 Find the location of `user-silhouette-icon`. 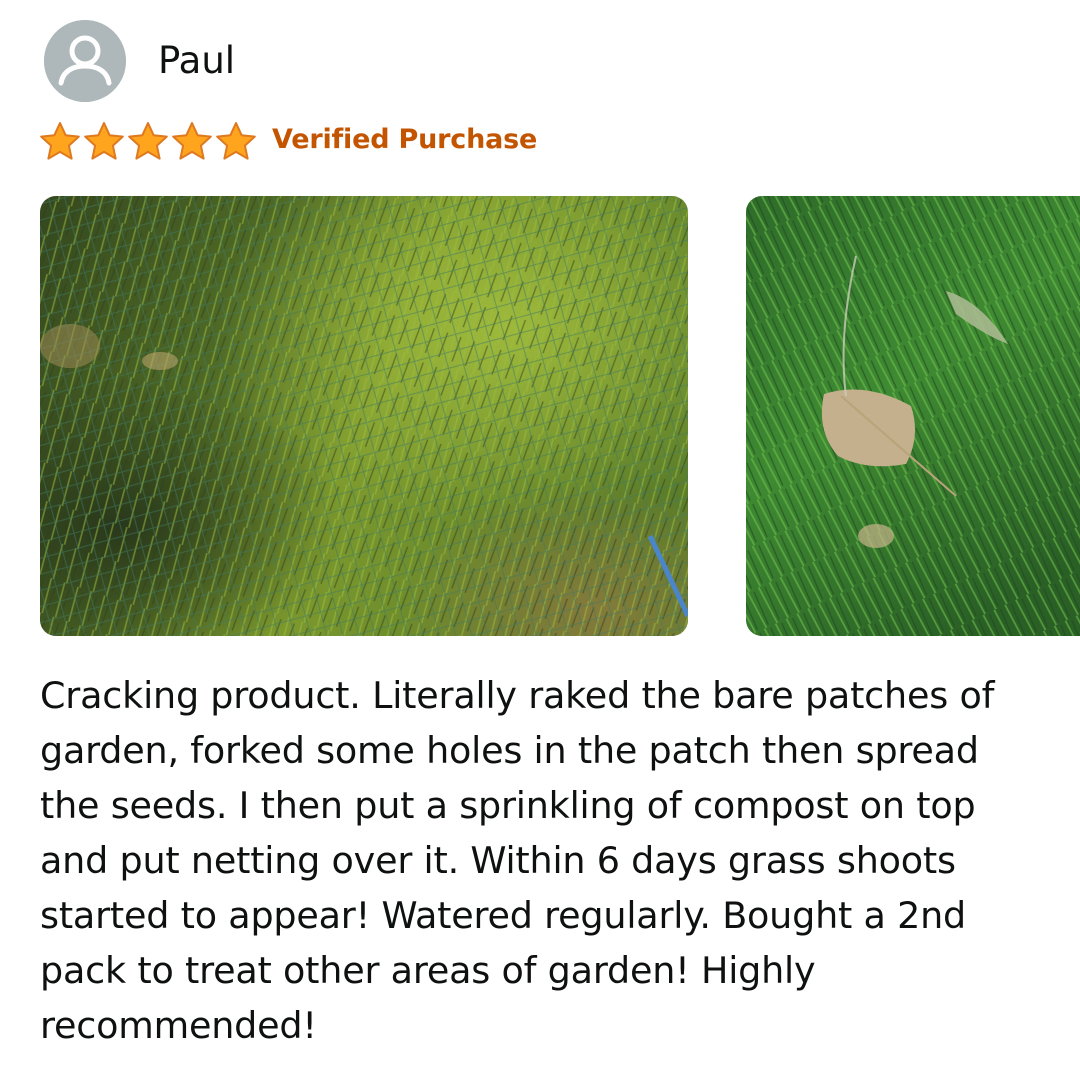

user-silhouette-icon is located at coordinates (85, 61).